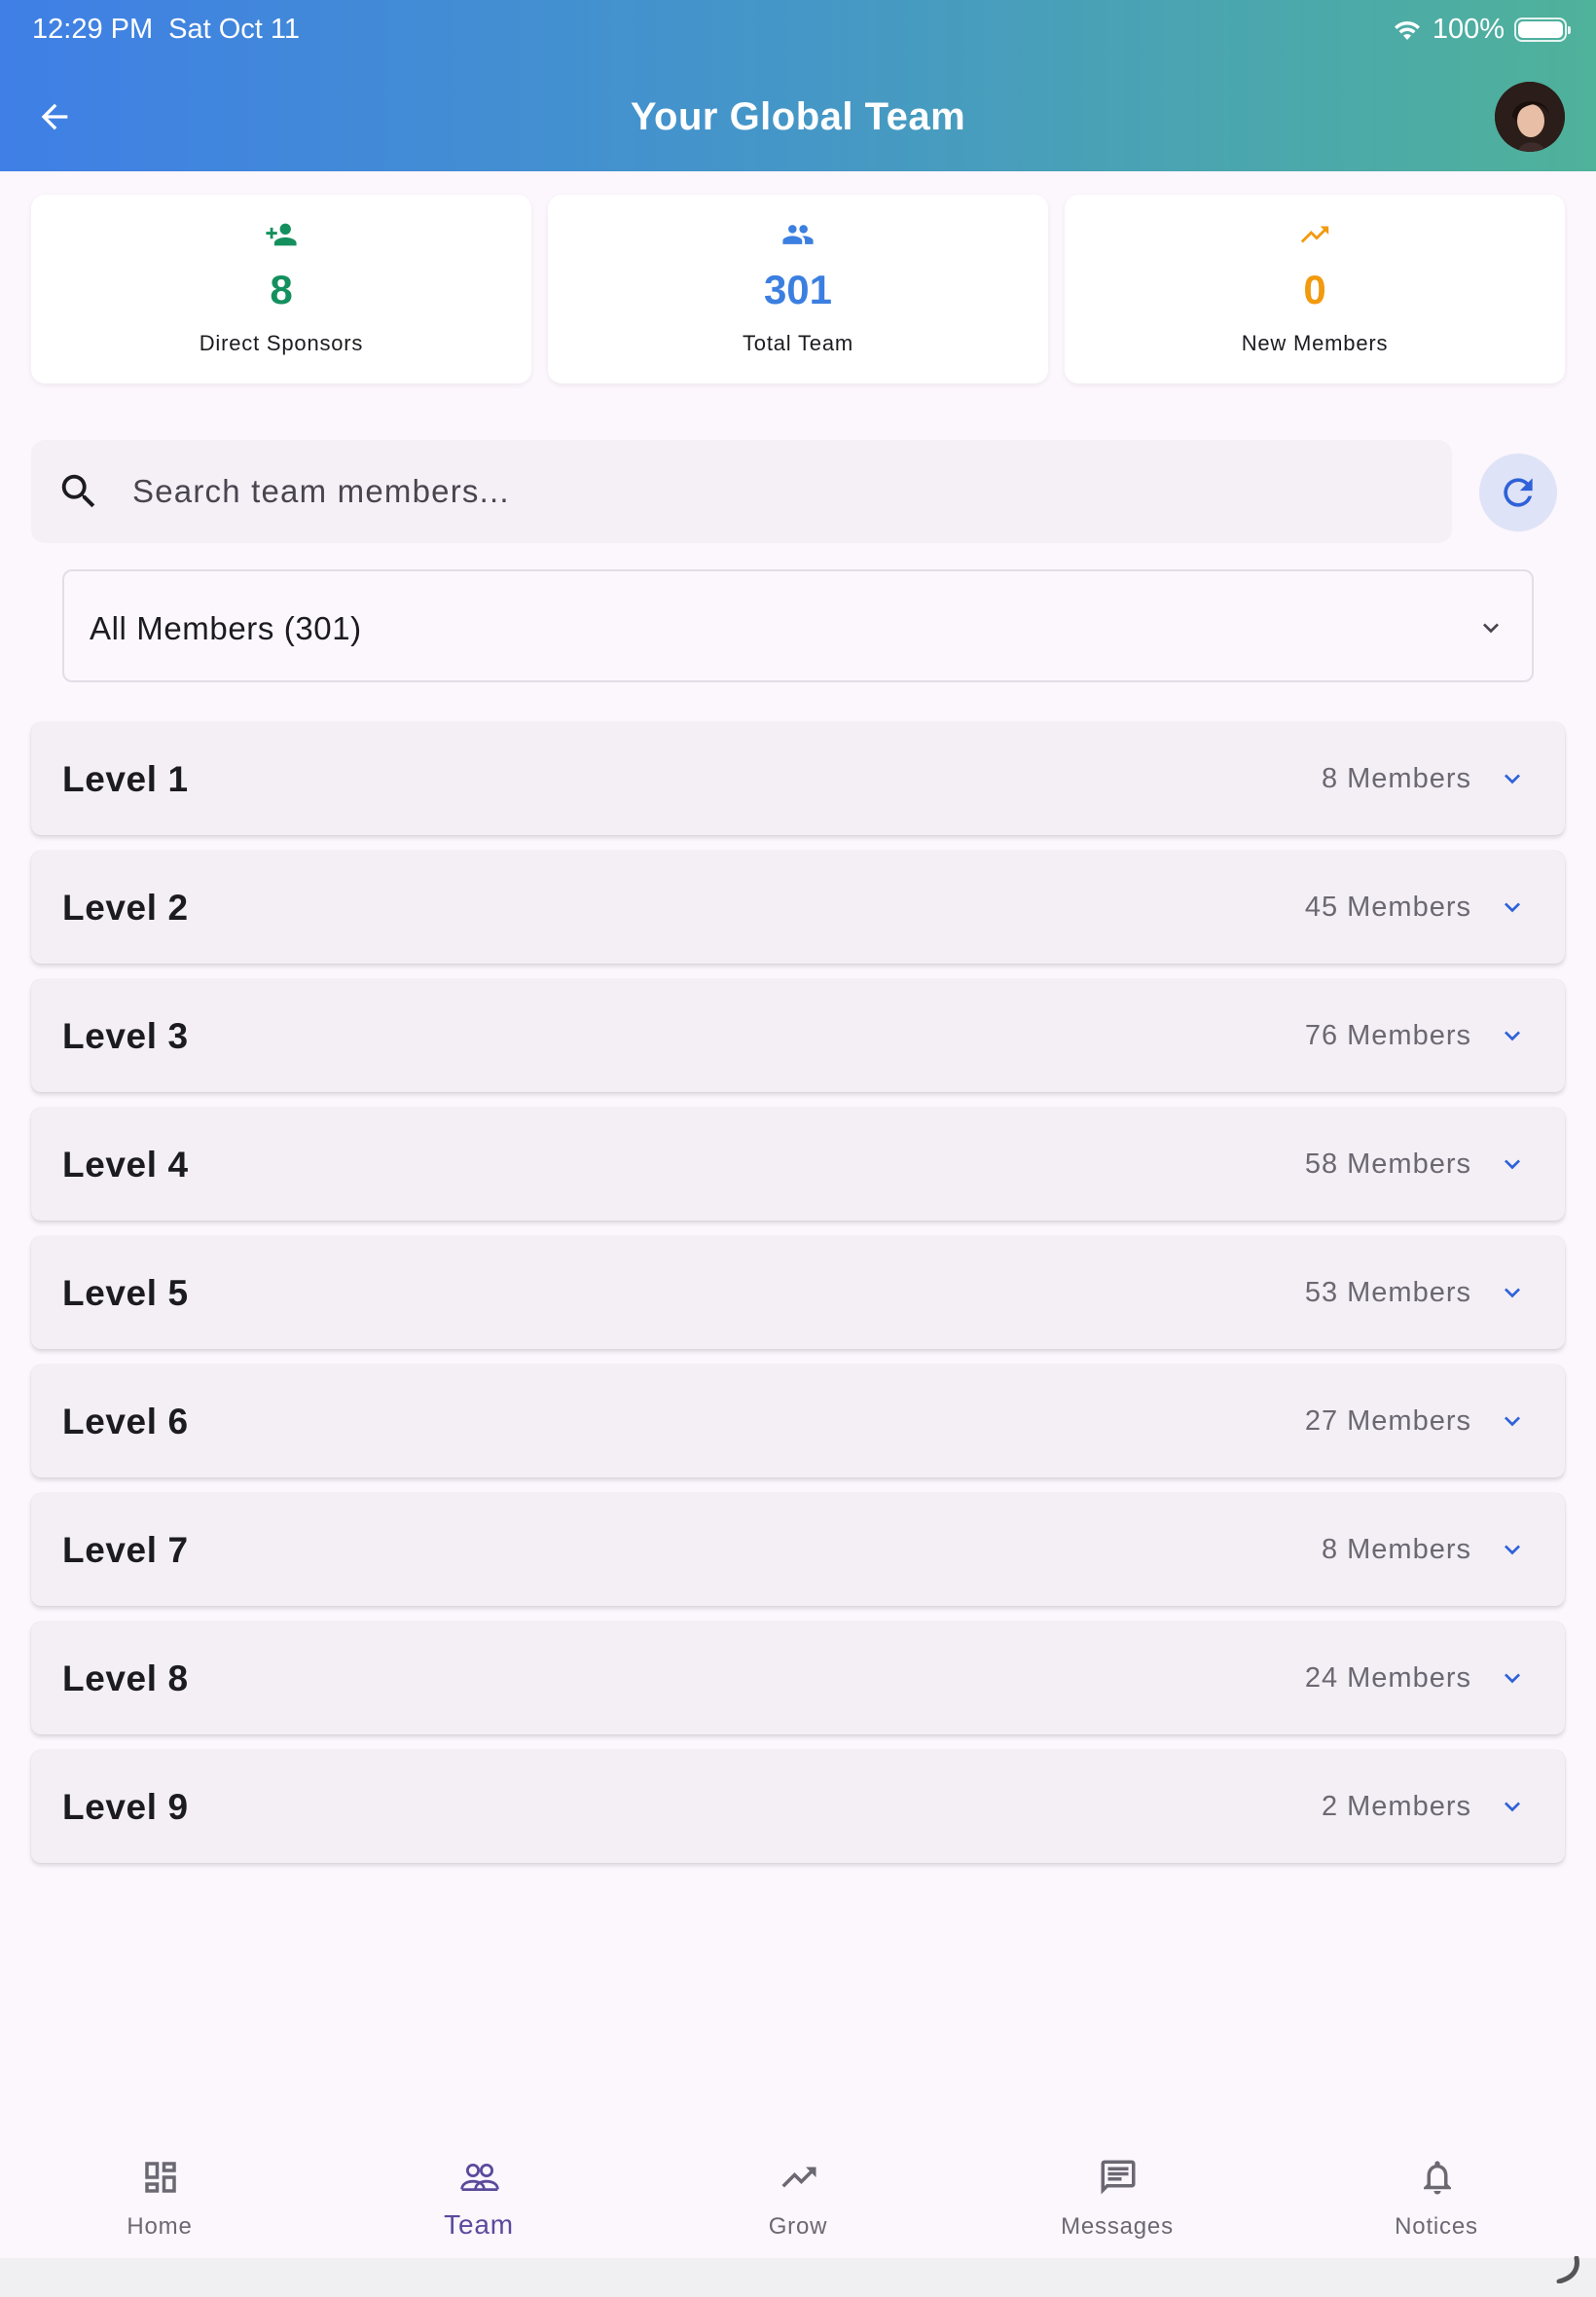 This screenshot has width=1596, height=2297. What do you see at coordinates (1436, 2197) in the screenshot?
I see `nav-item-notices: Notices` at bounding box center [1436, 2197].